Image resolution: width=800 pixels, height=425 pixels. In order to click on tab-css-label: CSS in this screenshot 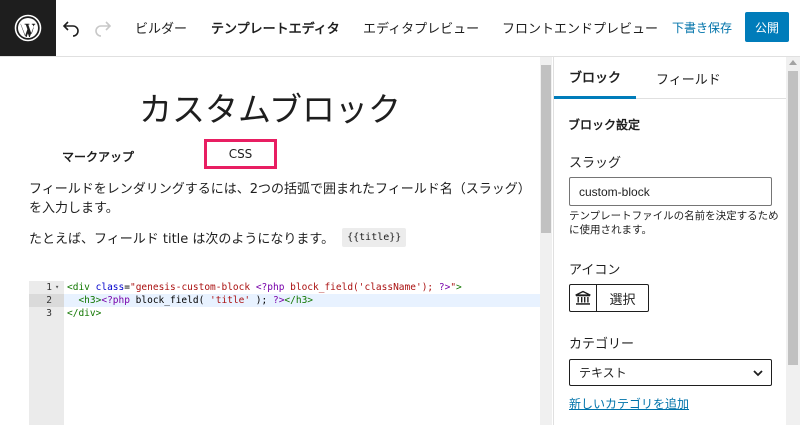, I will do `click(240, 154)`.